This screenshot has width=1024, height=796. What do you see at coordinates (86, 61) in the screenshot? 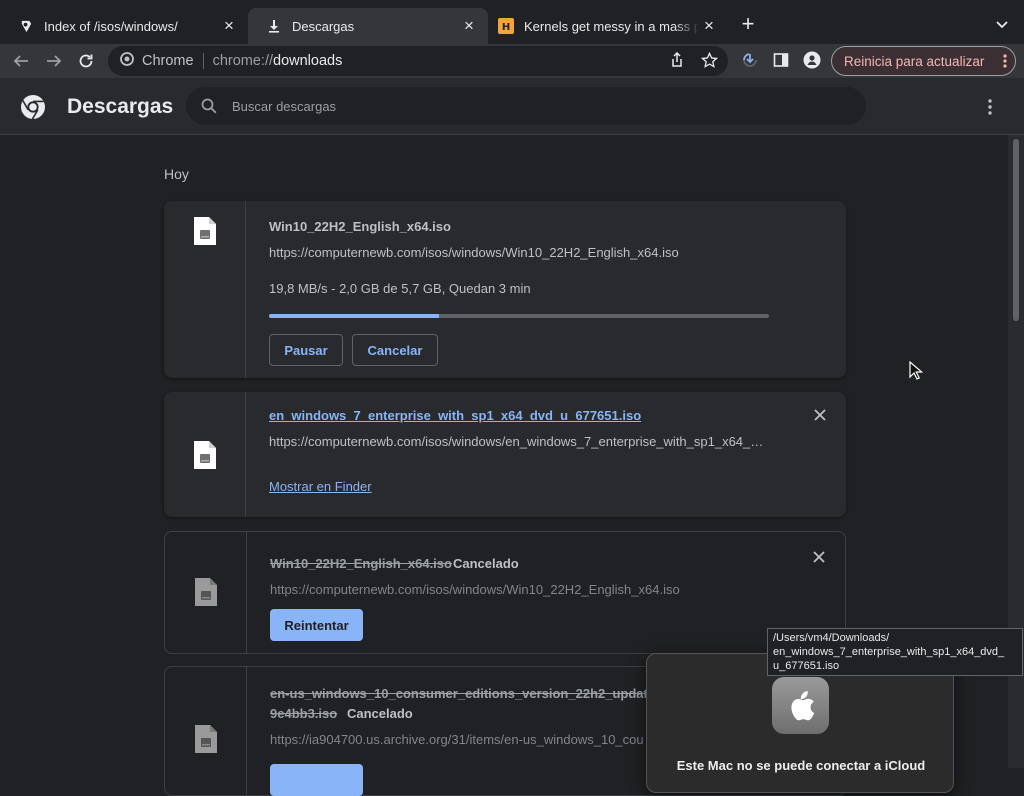
I see `reload-icon` at bounding box center [86, 61].